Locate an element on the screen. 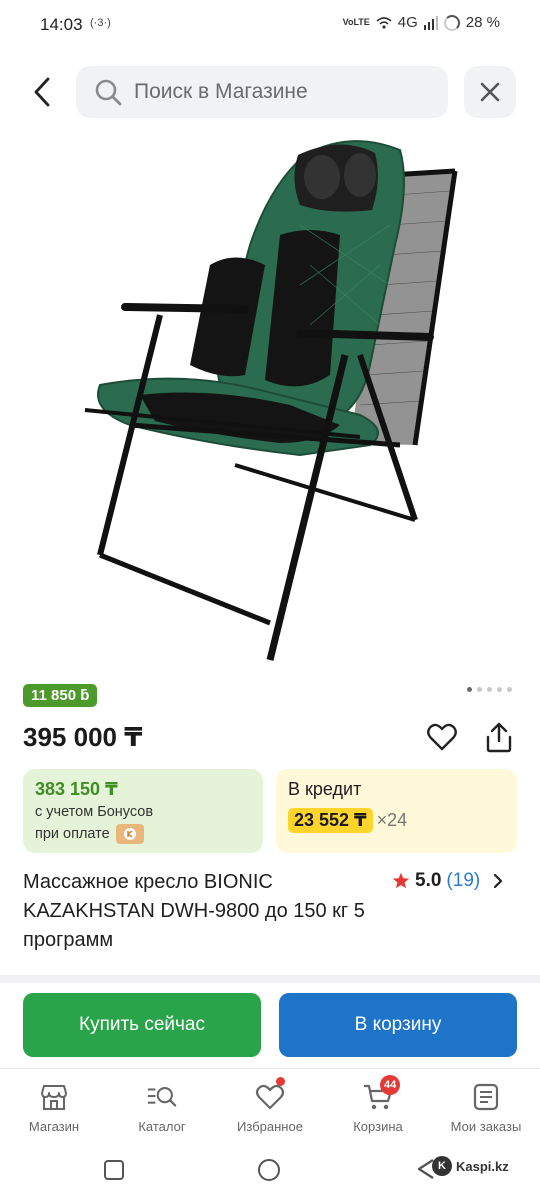  search-input is located at coordinates (284, 92).